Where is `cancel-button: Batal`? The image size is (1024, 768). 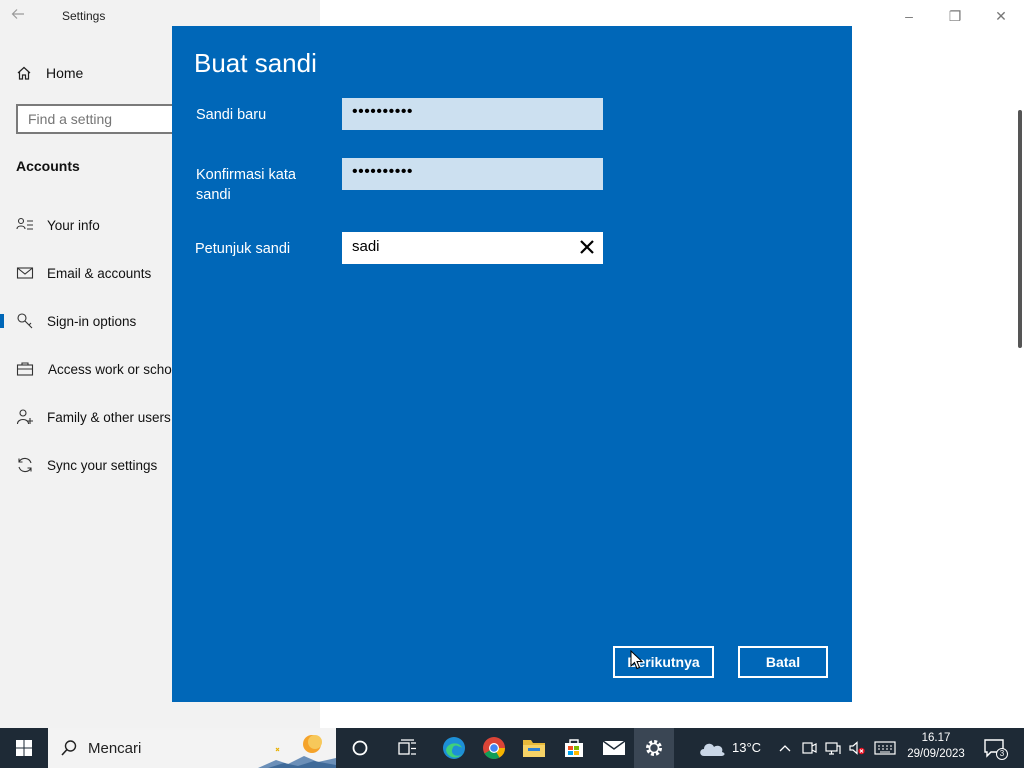
cancel-button: Batal is located at coordinates (783, 662).